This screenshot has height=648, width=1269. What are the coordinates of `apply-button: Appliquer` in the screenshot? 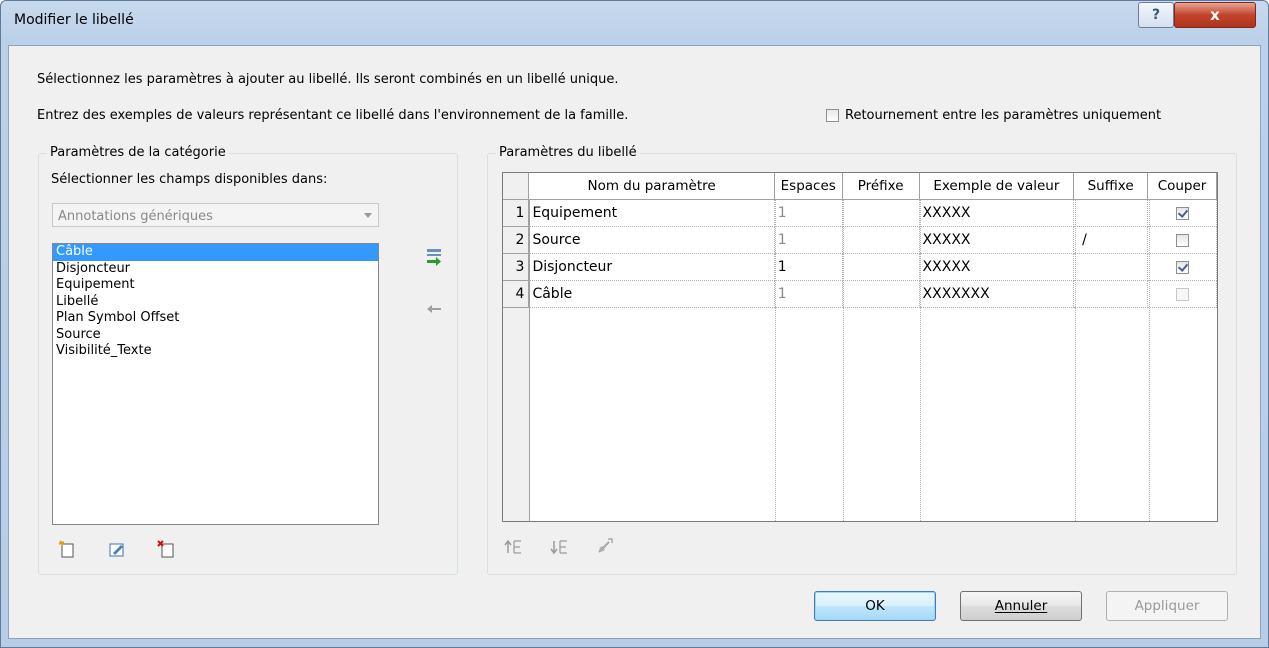 It's located at (1167, 606).